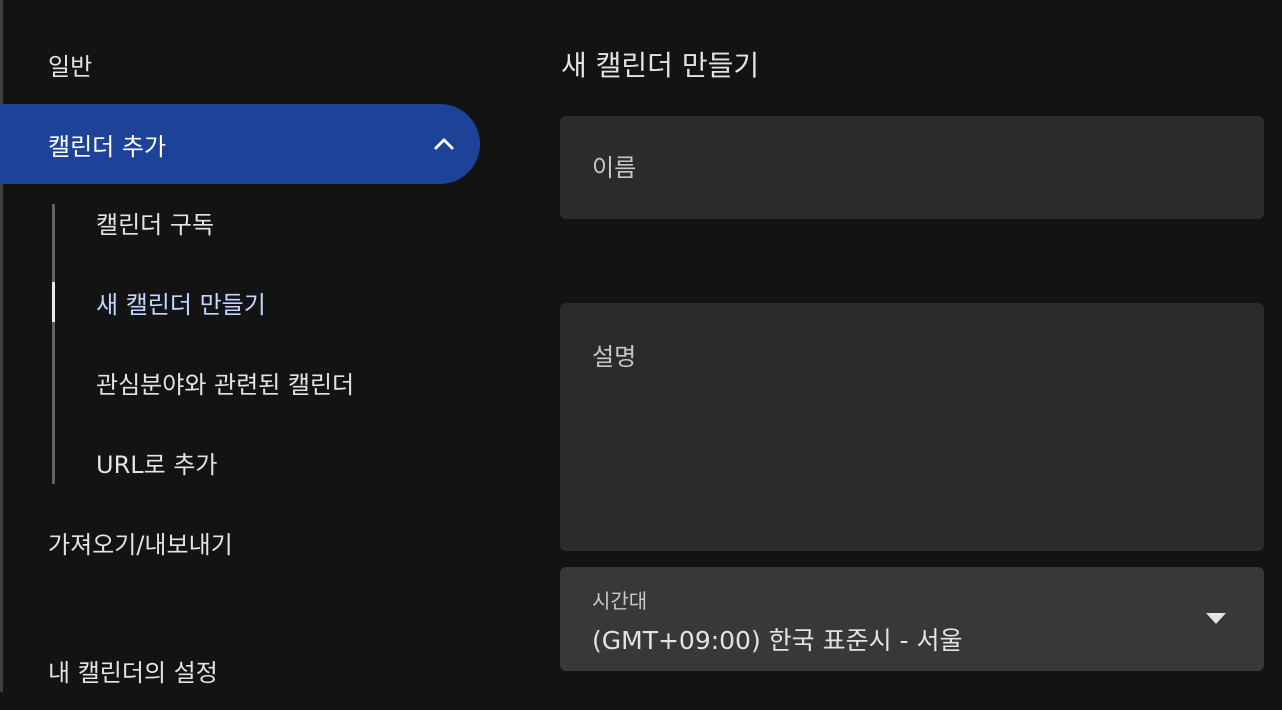 This screenshot has width=1282, height=710. Describe the element at coordinates (265, 222) in the screenshot. I see `subnav-item-subscribe: 캘린더 구독` at that location.